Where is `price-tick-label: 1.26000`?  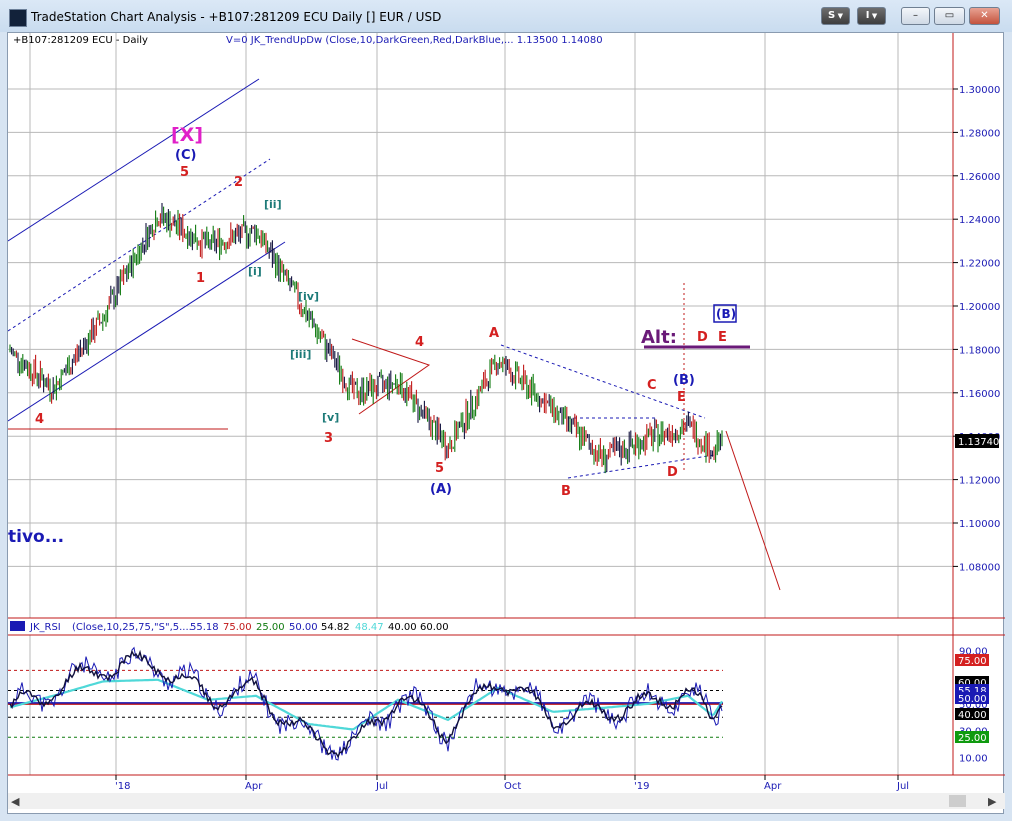
price-tick-label: 1.26000 is located at coordinates (979, 177).